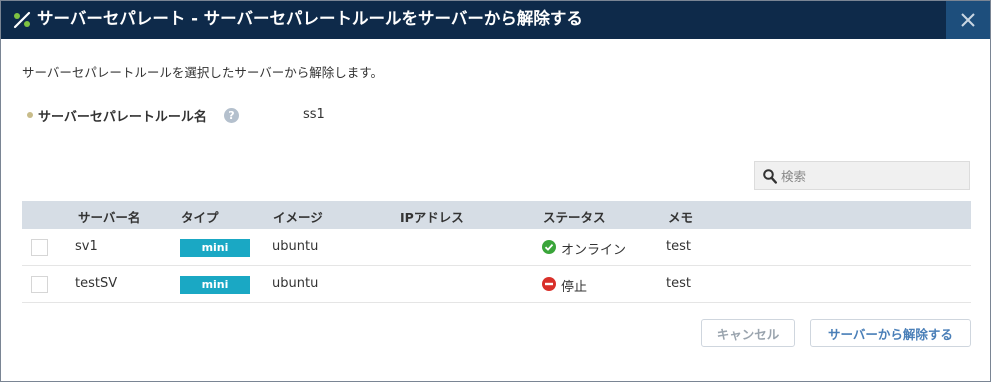 The width and height of the screenshot is (991, 382). I want to click on table-header: サーバー名 タイプ イメージ IPアドレス ステータス メモ, so click(496, 215).